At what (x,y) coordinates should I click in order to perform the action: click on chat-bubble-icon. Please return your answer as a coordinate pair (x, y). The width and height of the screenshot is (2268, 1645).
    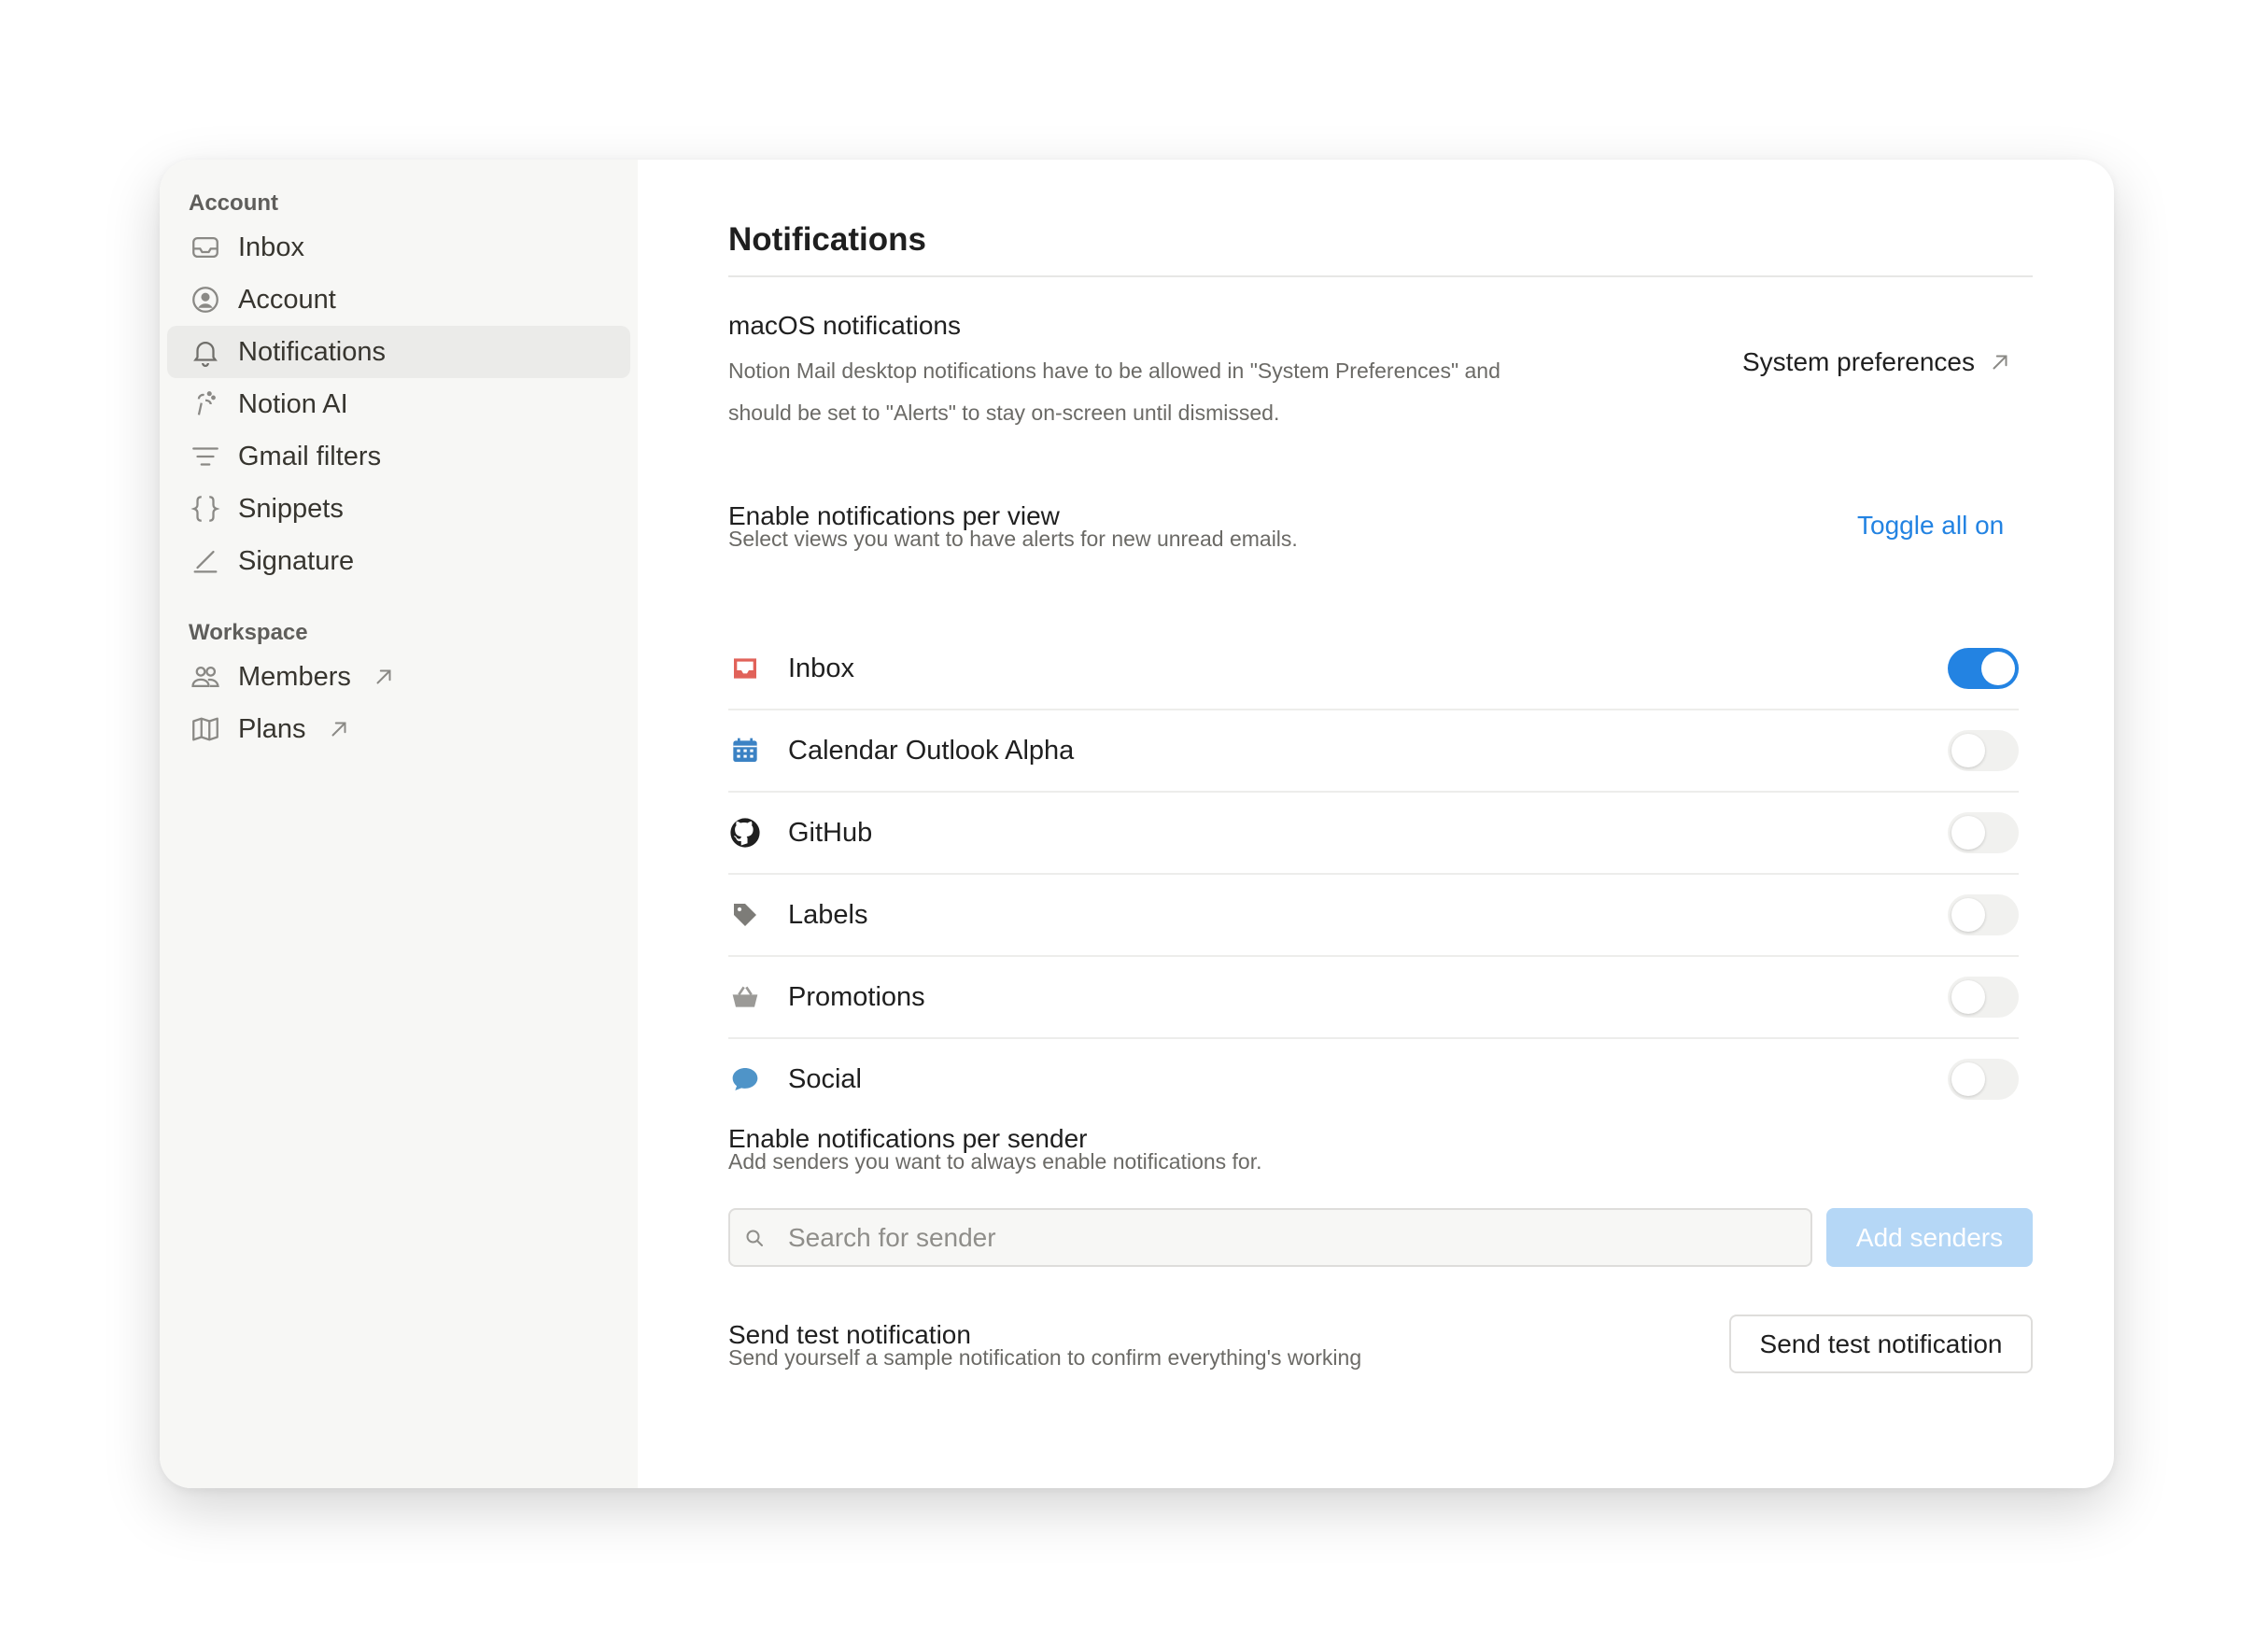
    Looking at the image, I should click on (745, 1079).